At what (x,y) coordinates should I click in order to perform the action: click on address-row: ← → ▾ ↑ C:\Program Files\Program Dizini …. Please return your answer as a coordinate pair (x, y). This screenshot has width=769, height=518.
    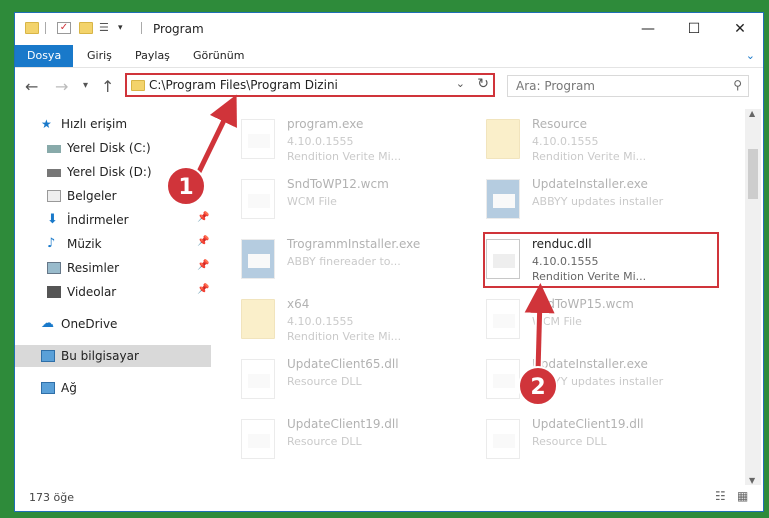
    Looking at the image, I should click on (389, 86).